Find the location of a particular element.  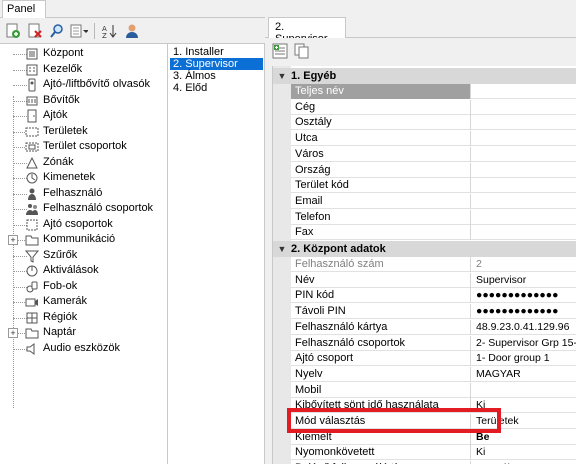

property-row: Mobil is located at coordinates (433, 390).